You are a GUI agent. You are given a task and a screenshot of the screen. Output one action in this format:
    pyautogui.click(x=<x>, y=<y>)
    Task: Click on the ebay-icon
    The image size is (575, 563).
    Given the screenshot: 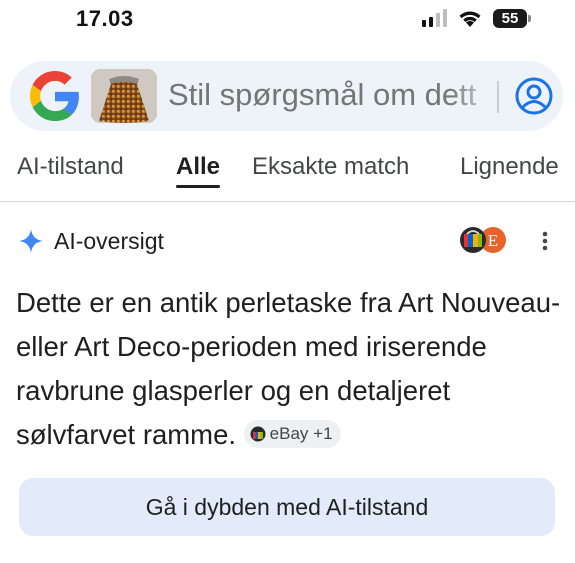 What is the action you would take?
    pyautogui.click(x=258, y=434)
    